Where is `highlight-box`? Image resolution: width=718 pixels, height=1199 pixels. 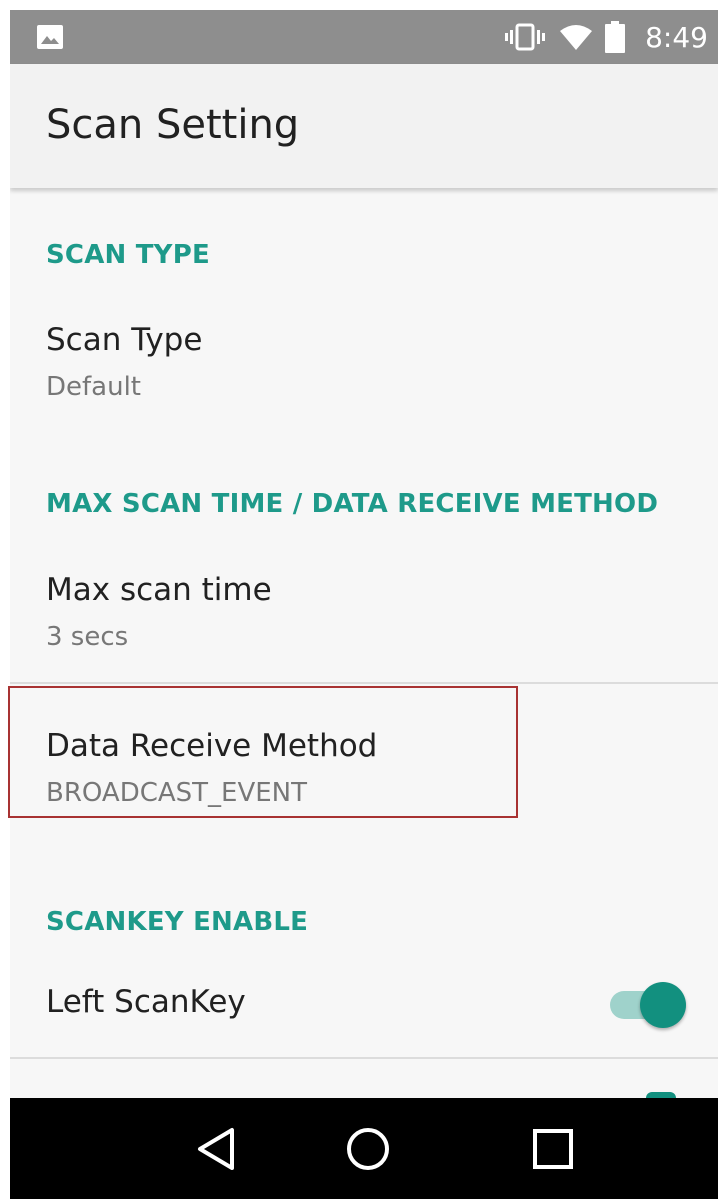
highlight-box is located at coordinates (263, 752).